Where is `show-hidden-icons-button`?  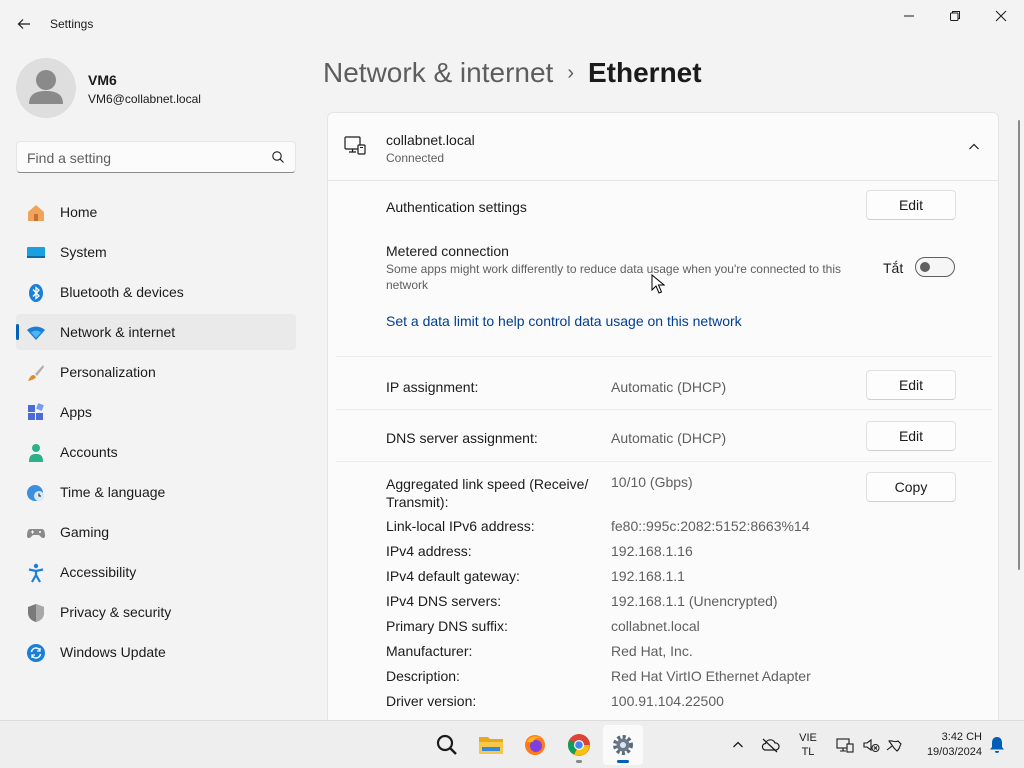 show-hidden-icons-button is located at coordinates (738, 744).